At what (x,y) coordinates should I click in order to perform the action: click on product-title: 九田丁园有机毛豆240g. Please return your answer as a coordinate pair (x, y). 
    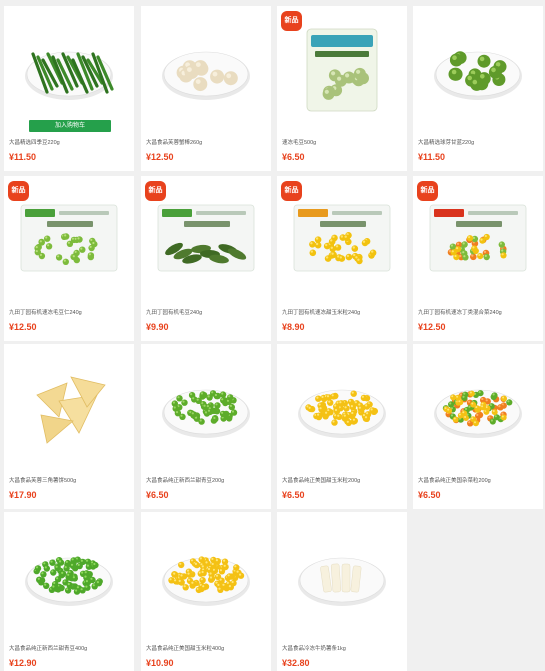
    Looking at the image, I should click on (207, 312).